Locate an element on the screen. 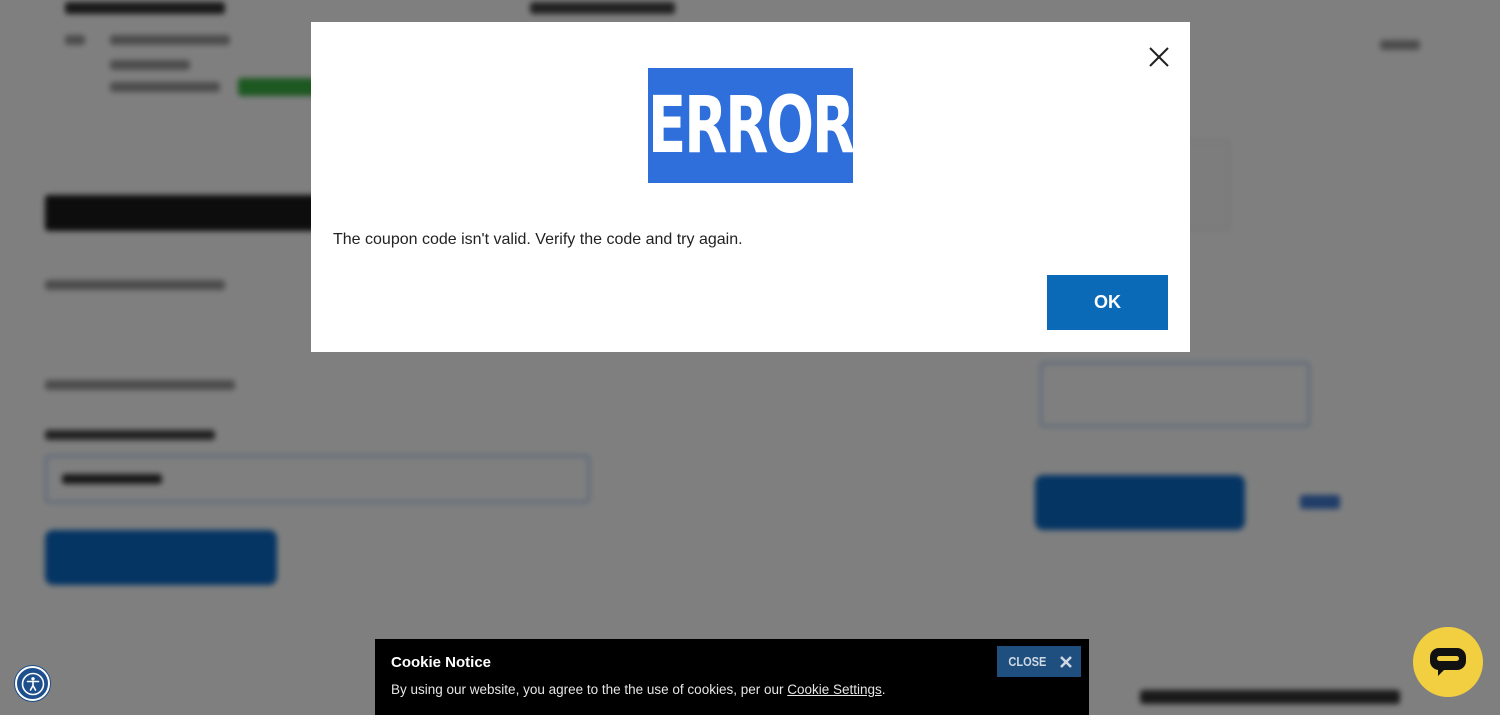  close-icon is located at coordinates (1159, 57).